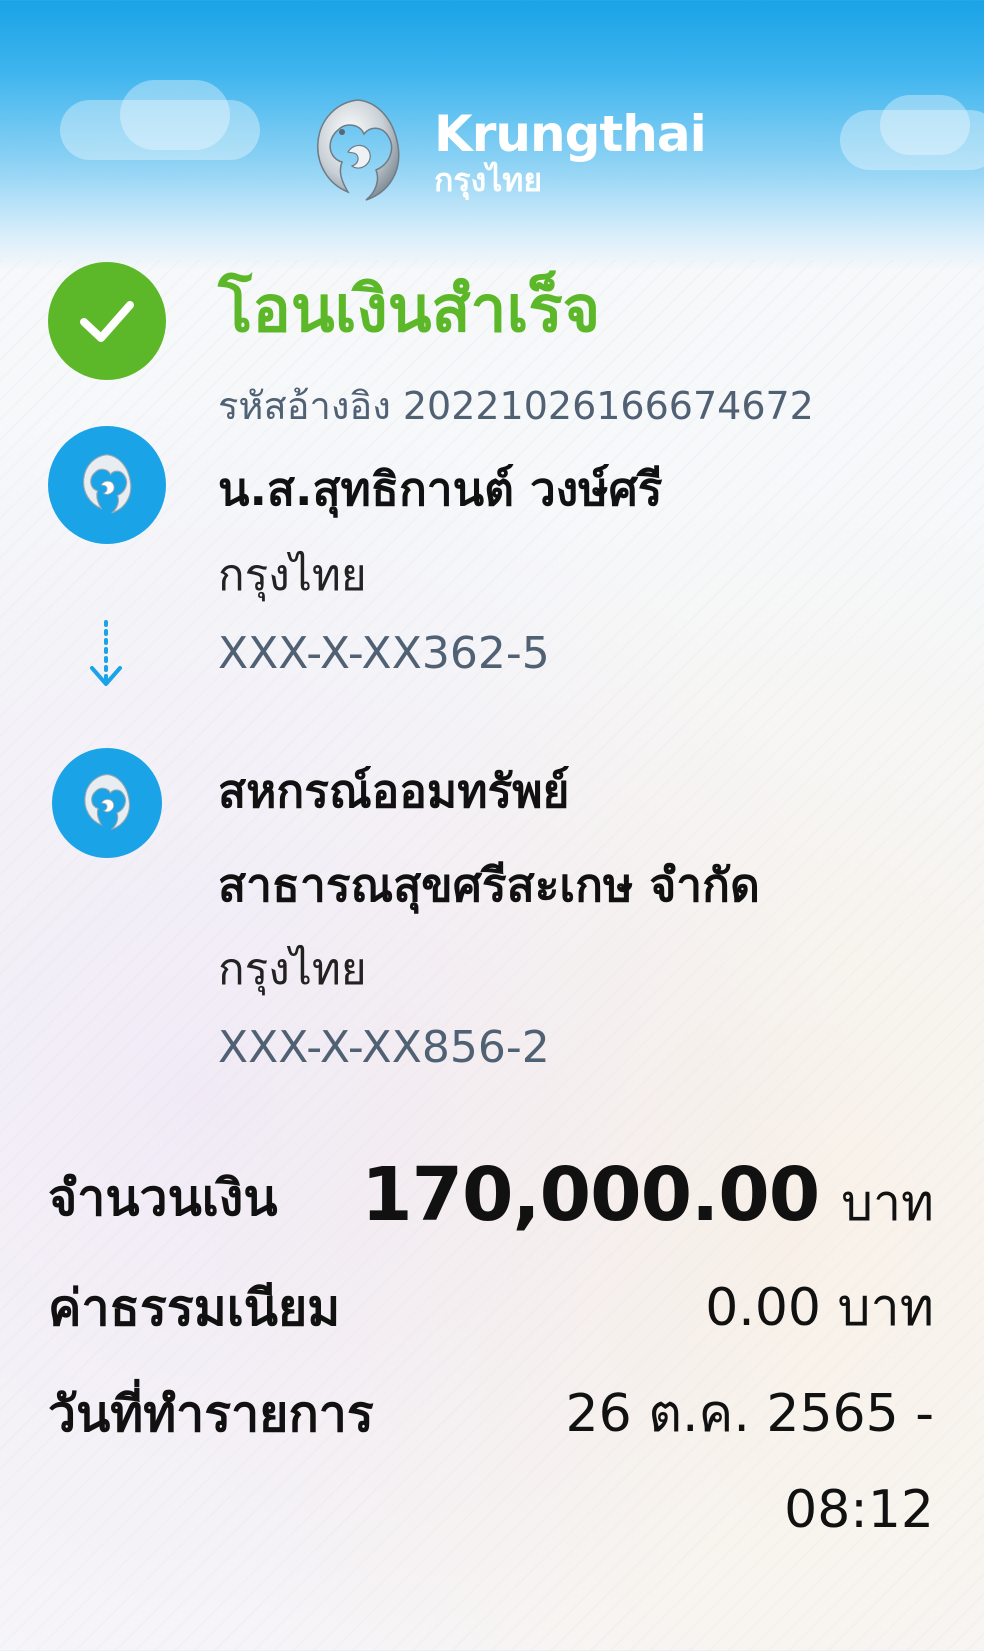 This screenshot has width=984, height=1651. Describe the element at coordinates (570, 134) in the screenshot. I see `brand-name-en: Krungthai` at that location.